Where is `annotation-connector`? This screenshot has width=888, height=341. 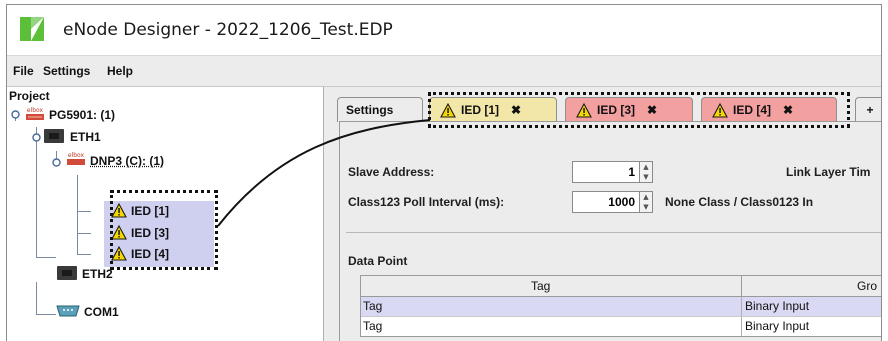
annotation-connector is located at coordinates (324, 173).